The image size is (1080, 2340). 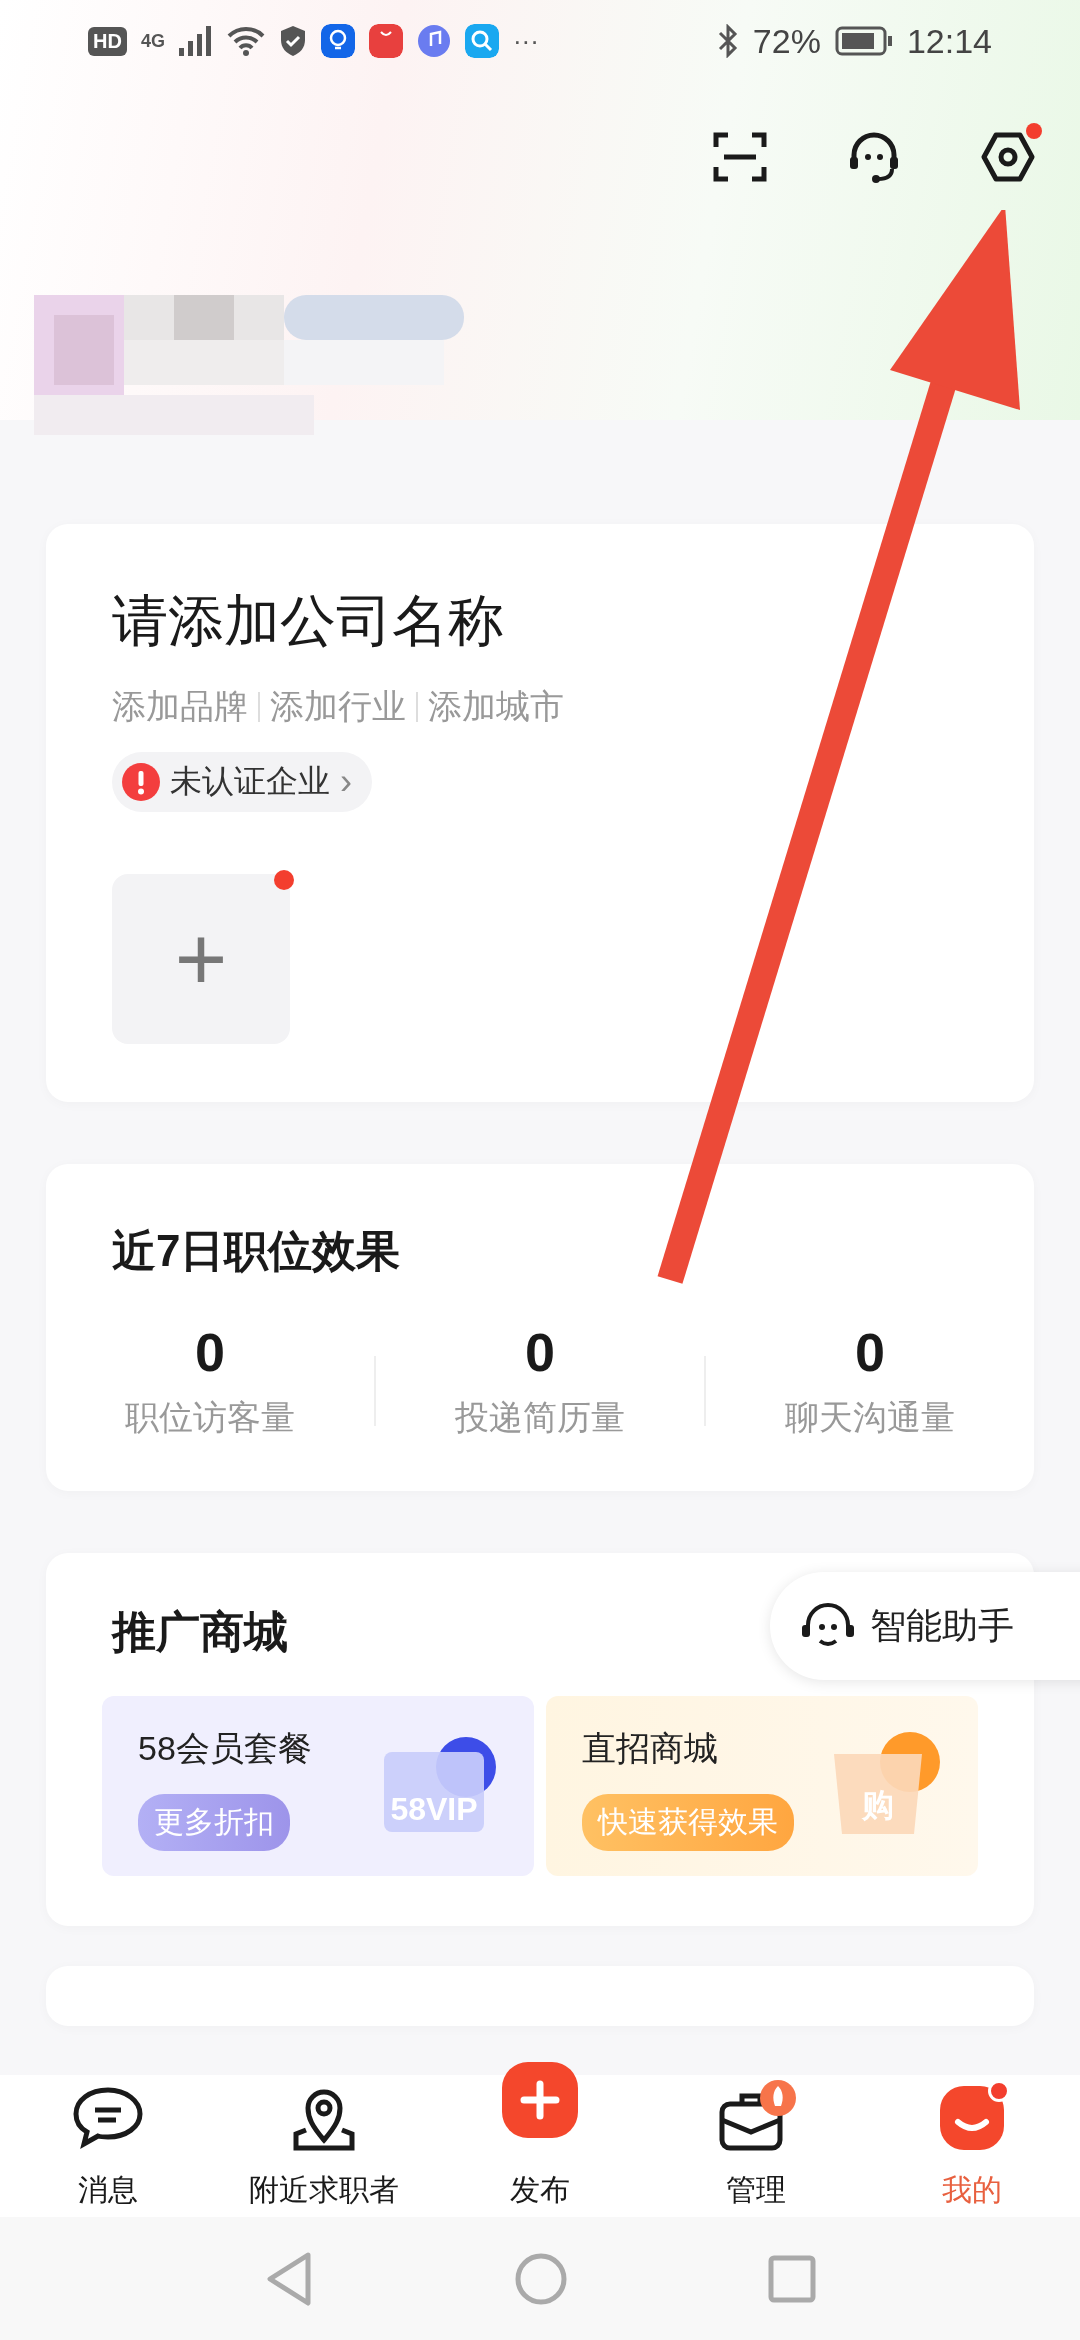 I want to click on stat-label: 职位访客量, so click(x=210, y=1417).